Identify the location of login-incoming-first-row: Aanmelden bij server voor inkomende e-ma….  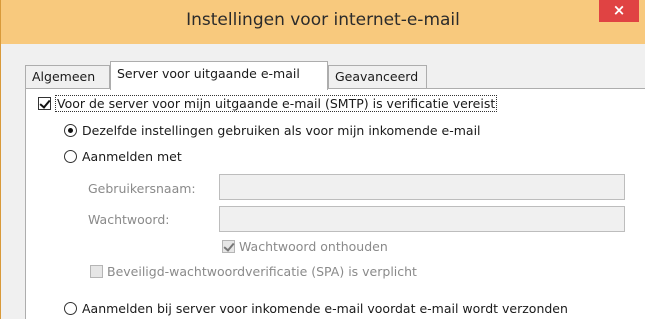
(316, 308).